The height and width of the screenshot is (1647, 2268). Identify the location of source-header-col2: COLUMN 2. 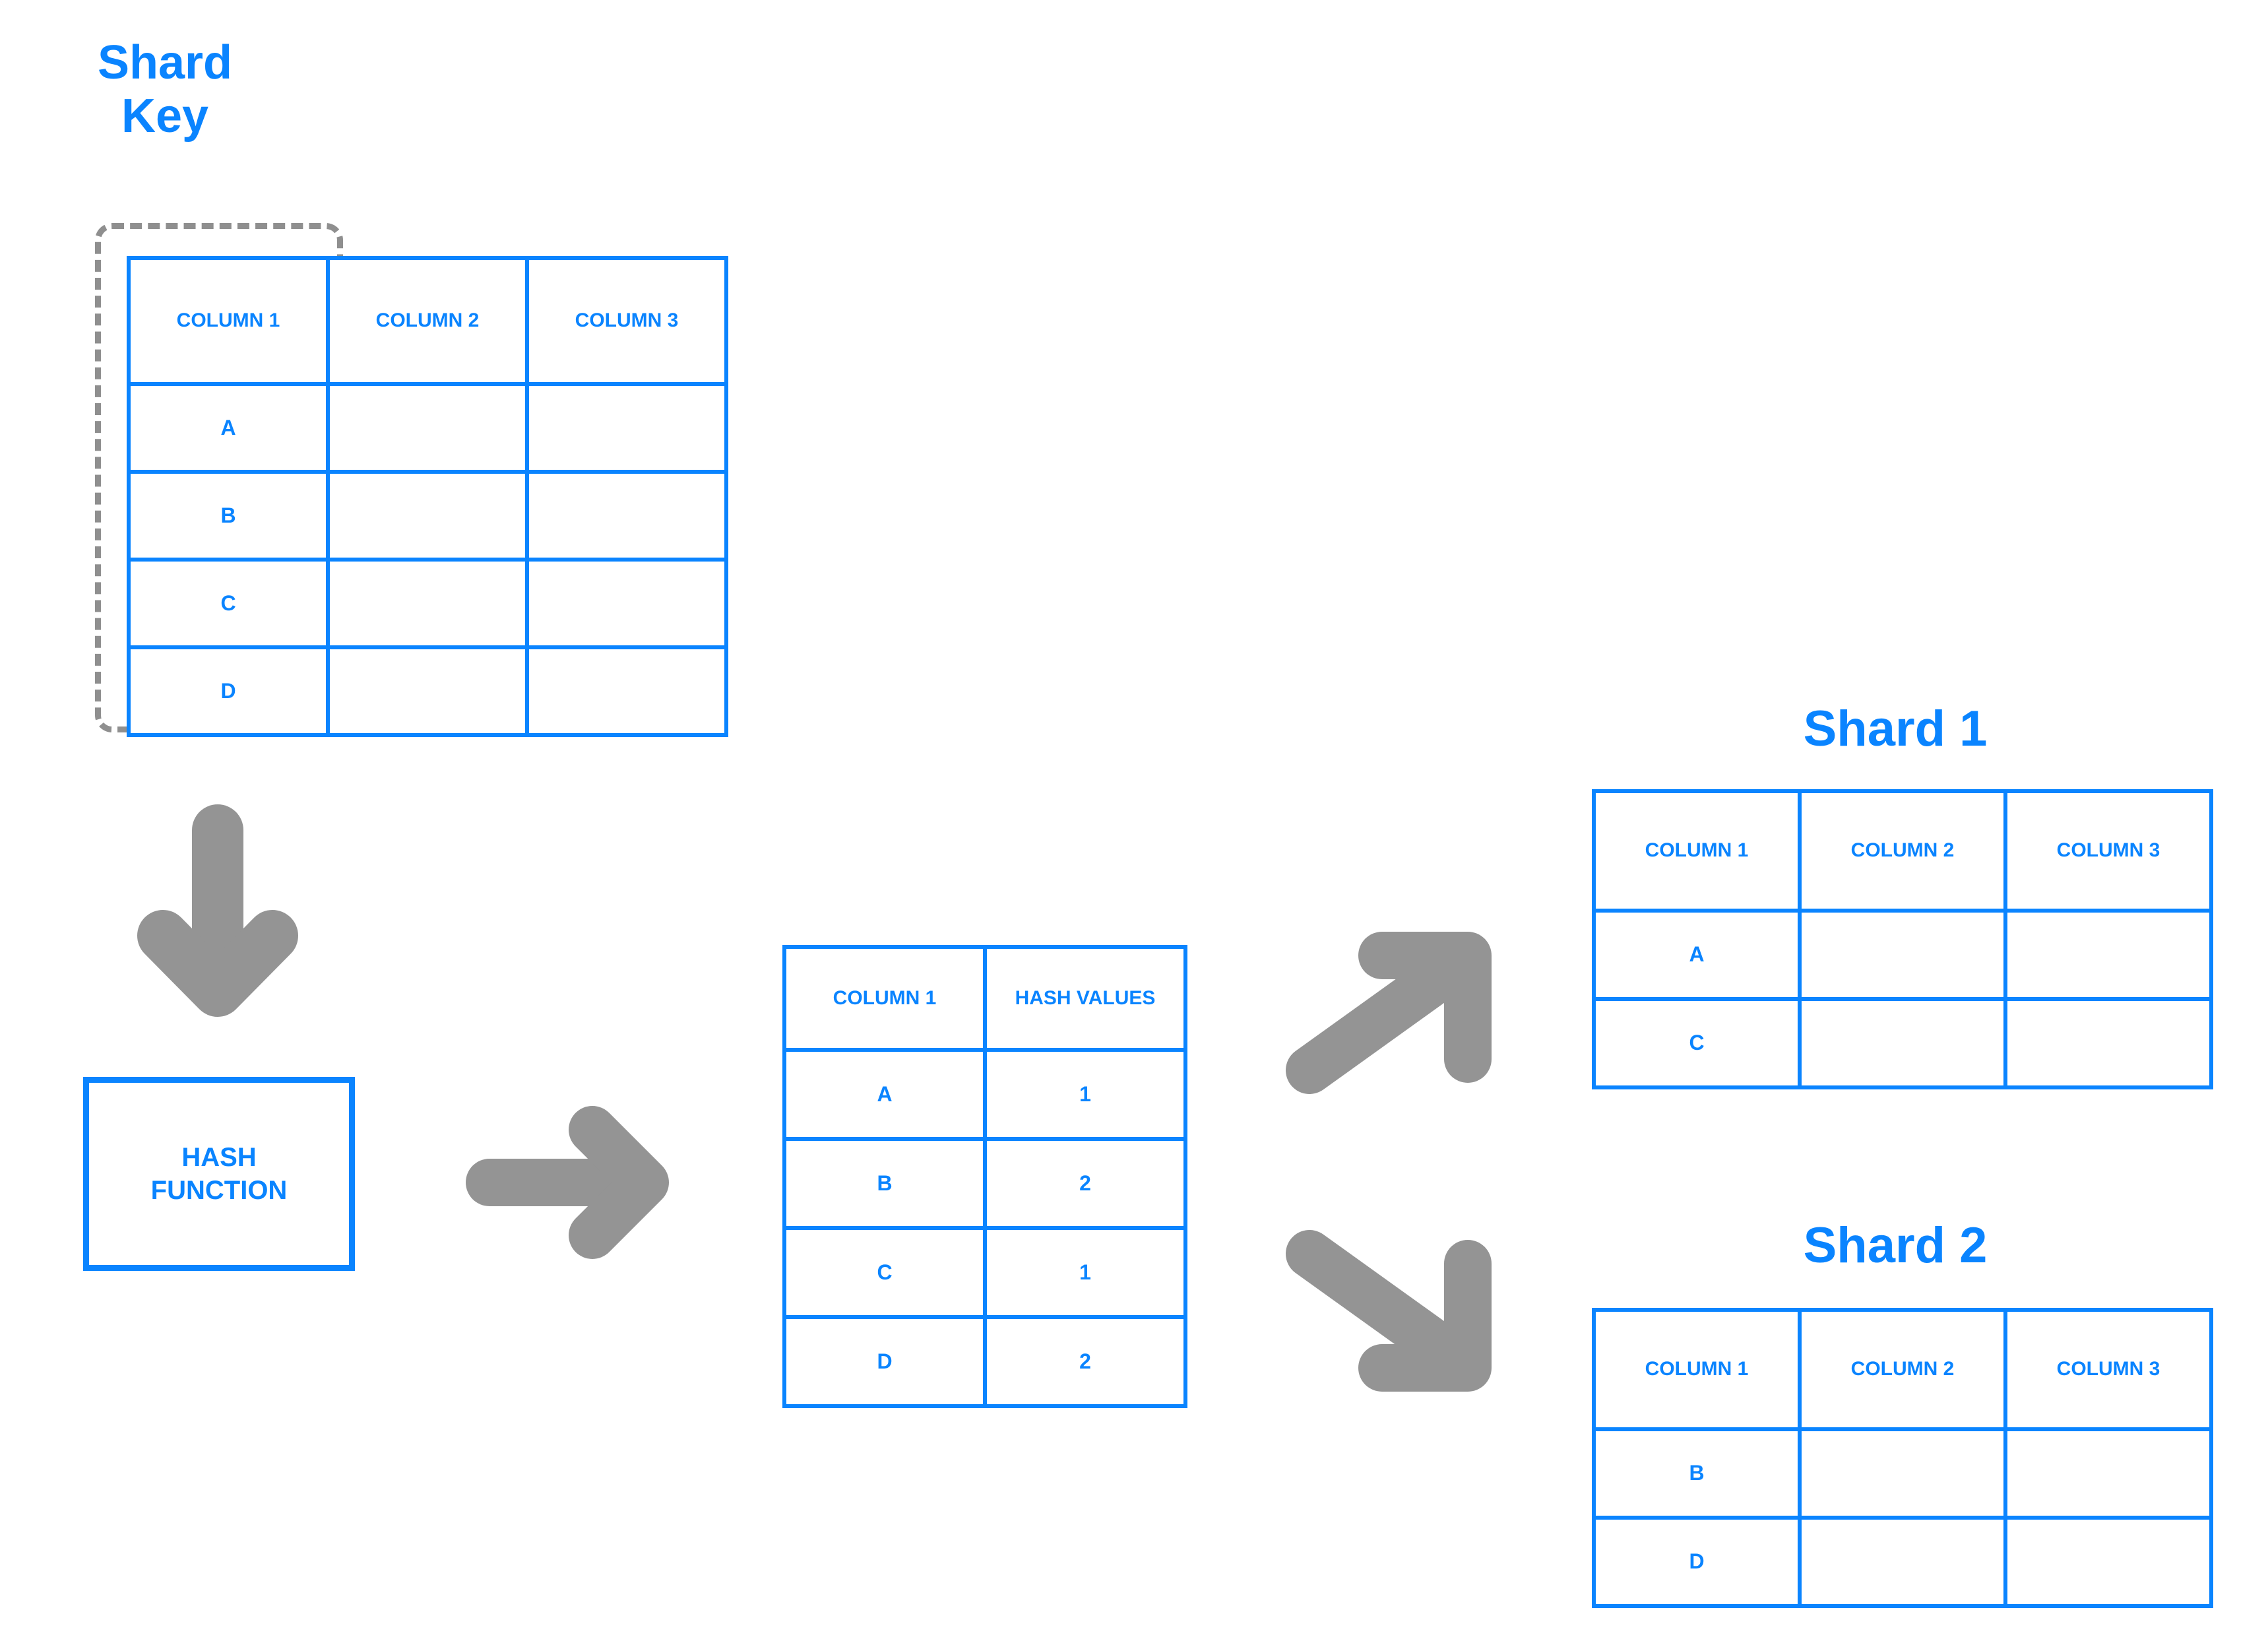
(427, 321).